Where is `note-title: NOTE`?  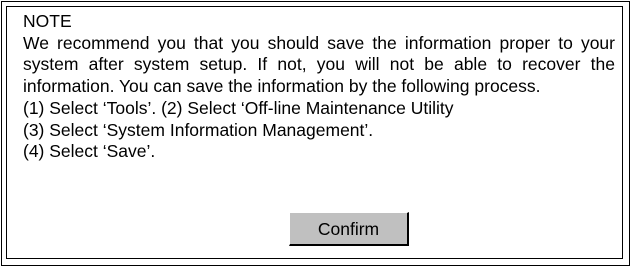
note-title: NOTE is located at coordinates (47, 21).